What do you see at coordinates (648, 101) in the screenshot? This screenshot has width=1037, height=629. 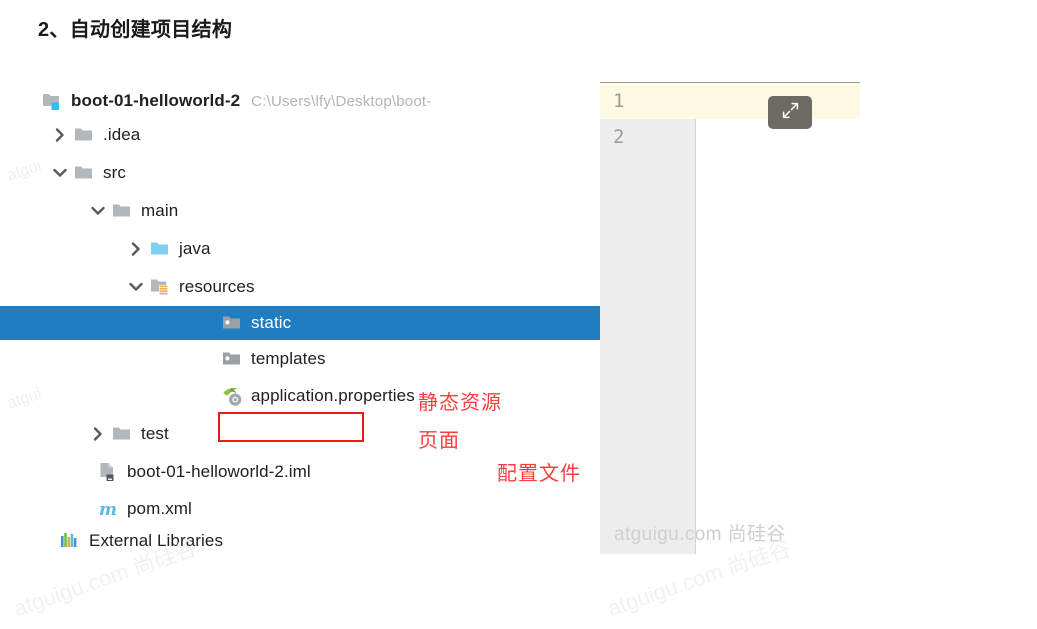 I see `line-number: 1` at bounding box center [648, 101].